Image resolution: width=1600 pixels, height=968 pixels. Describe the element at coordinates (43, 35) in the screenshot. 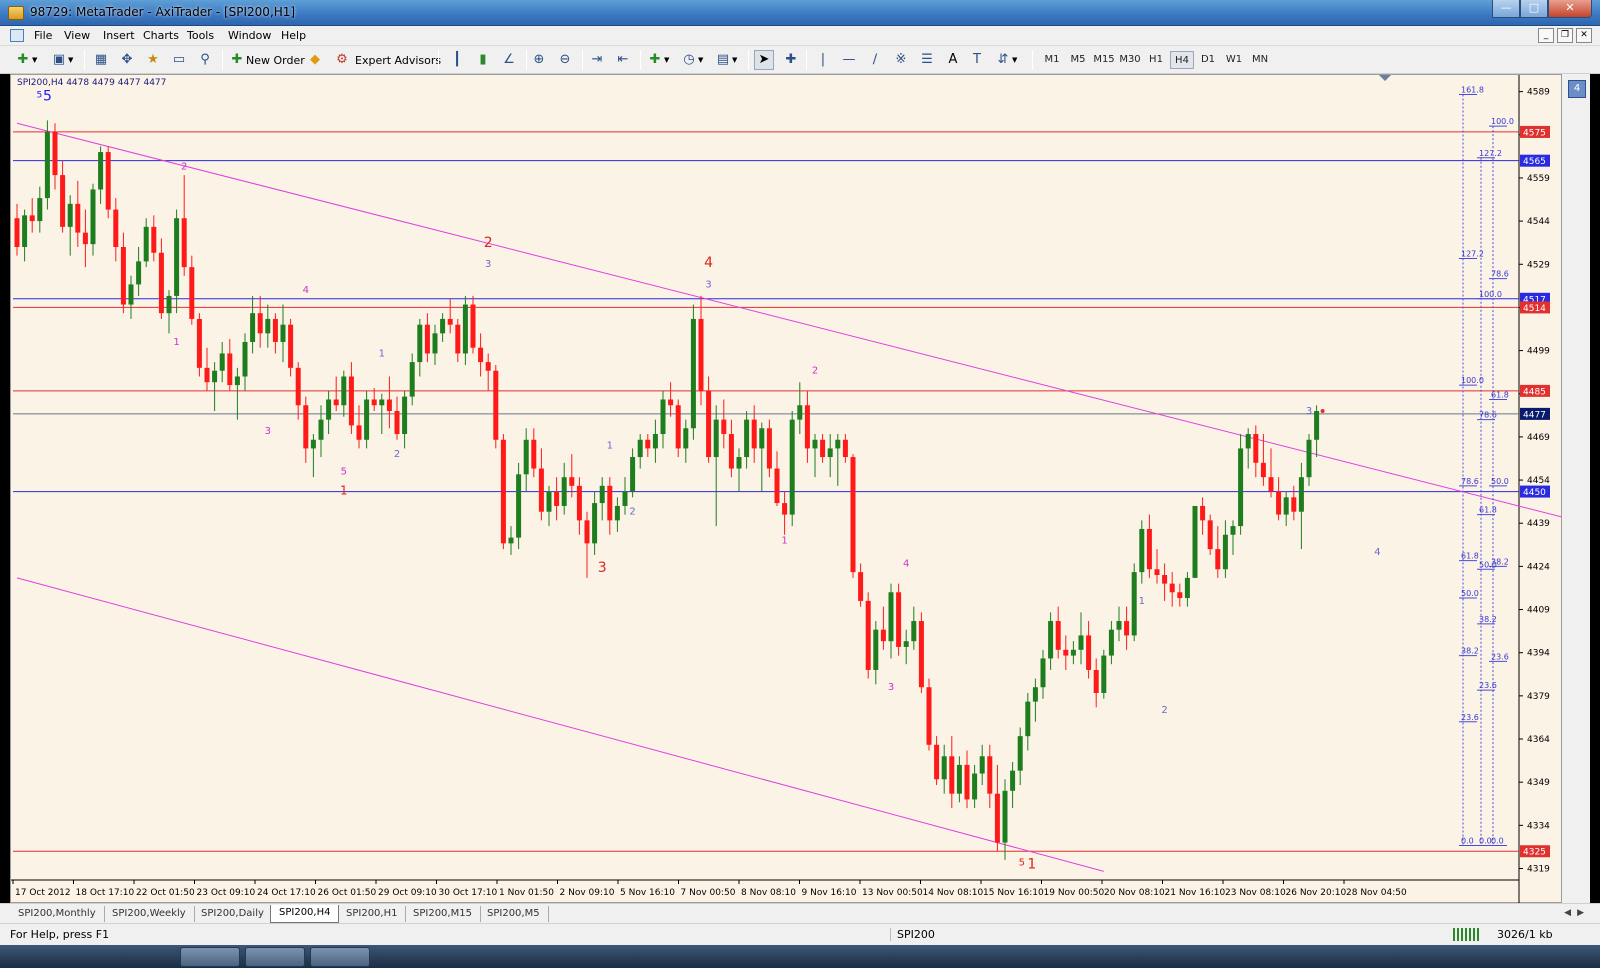

I see `menu-file: File` at that location.